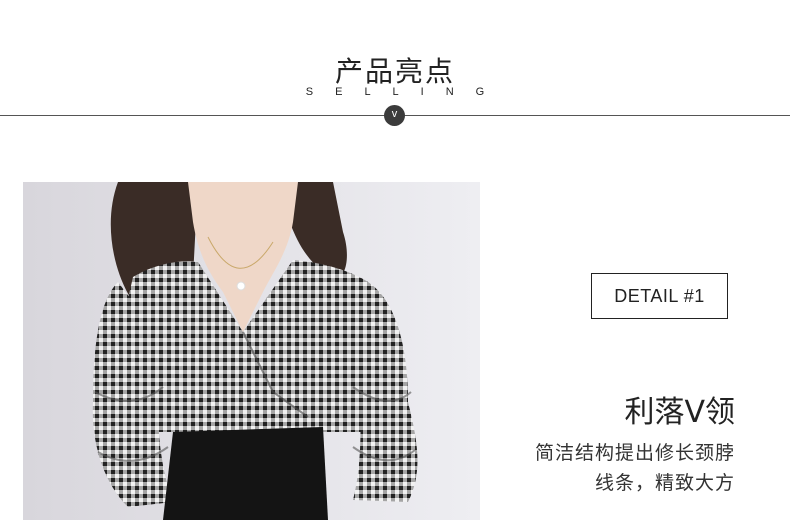  Describe the element at coordinates (634, 453) in the screenshot. I see `feature-description-line: 简洁结构提出修长颈脖` at that location.